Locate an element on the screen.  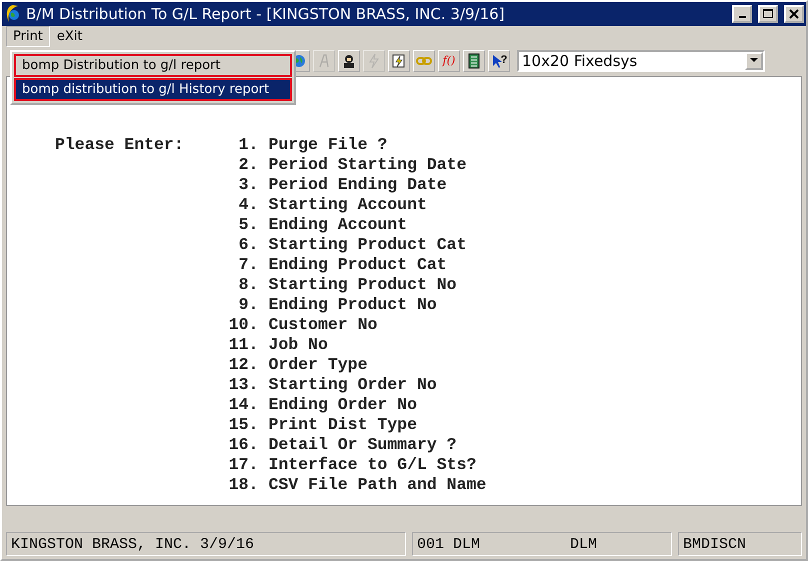
field-number: 13. is located at coordinates (243, 385).